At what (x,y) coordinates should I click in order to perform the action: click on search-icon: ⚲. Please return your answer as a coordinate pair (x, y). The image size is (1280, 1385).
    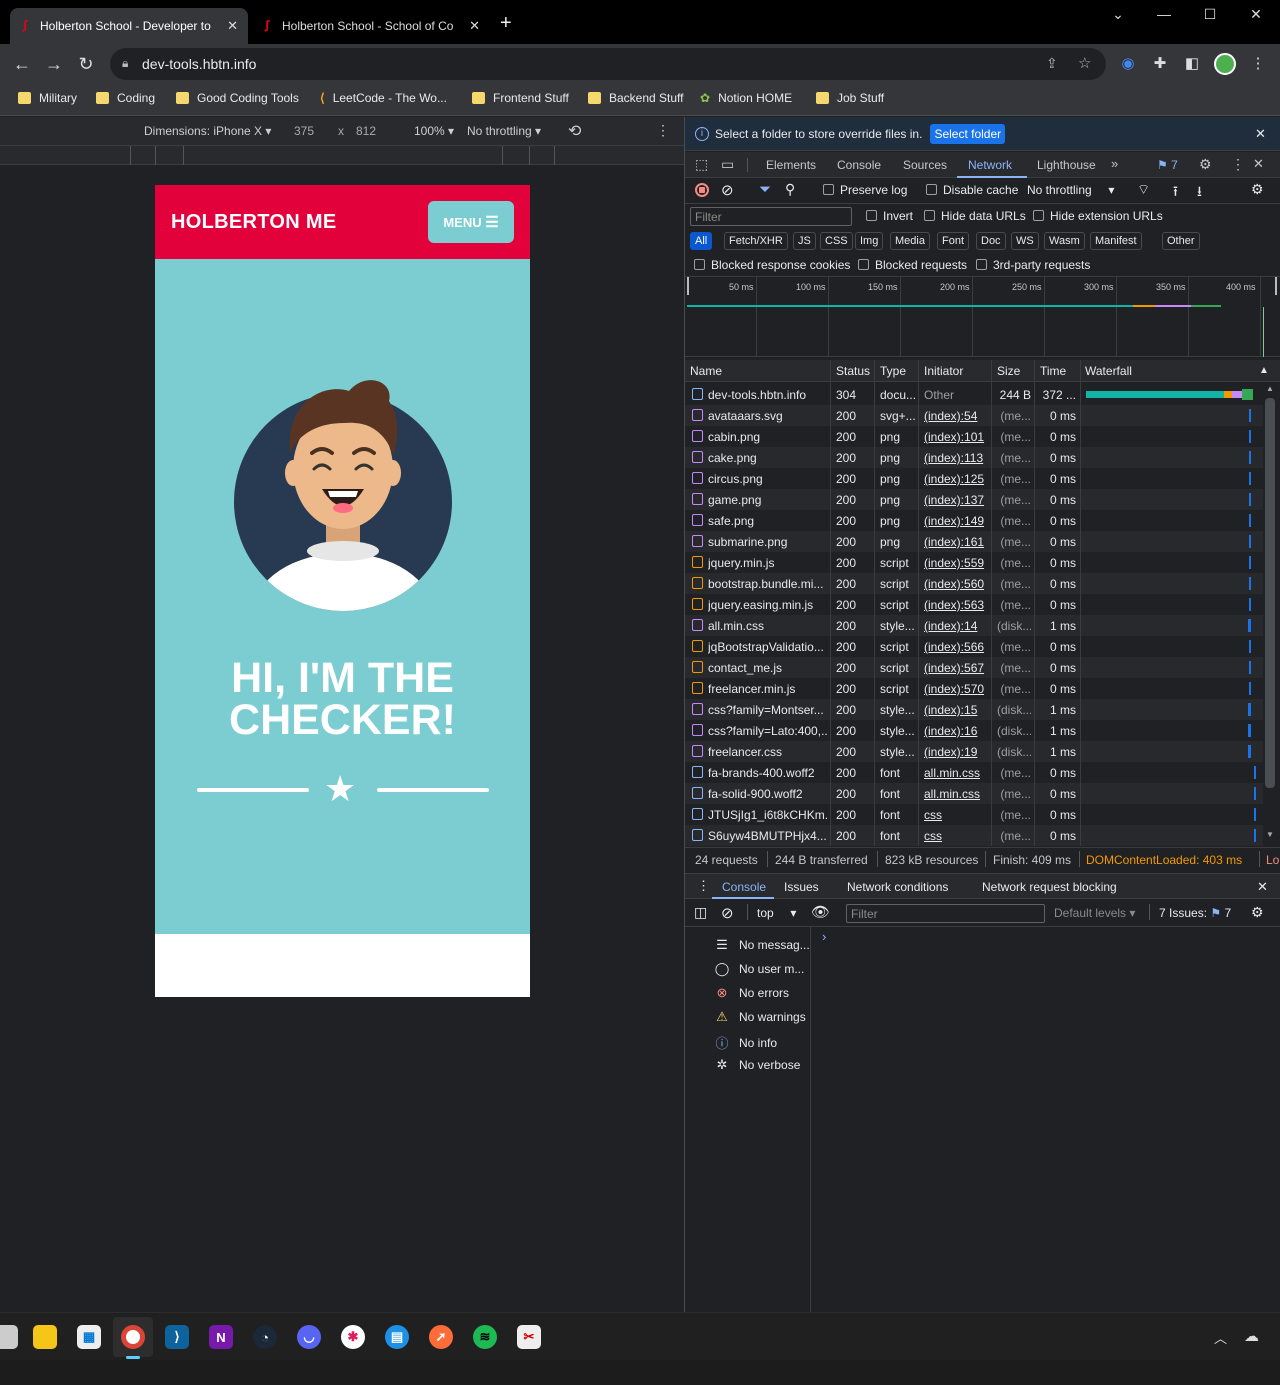
    Looking at the image, I should click on (790, 189).